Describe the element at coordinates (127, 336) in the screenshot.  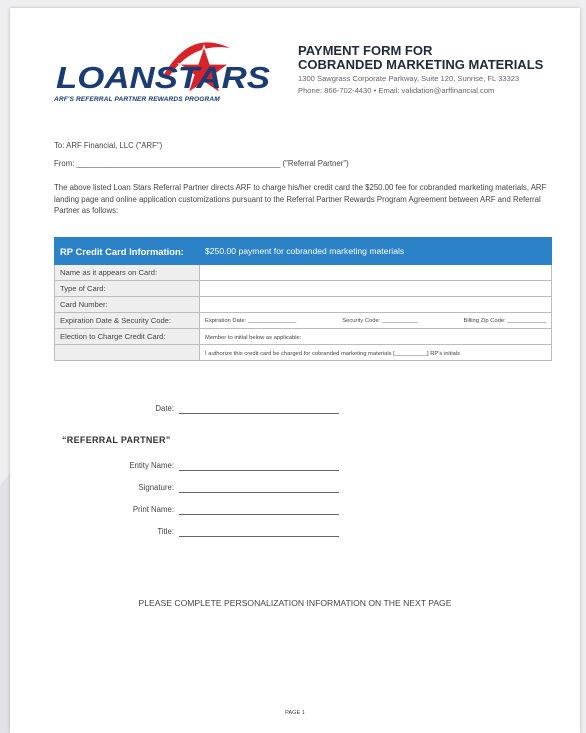
I see `election-label: Election to Charge Credit Card:` at that location.